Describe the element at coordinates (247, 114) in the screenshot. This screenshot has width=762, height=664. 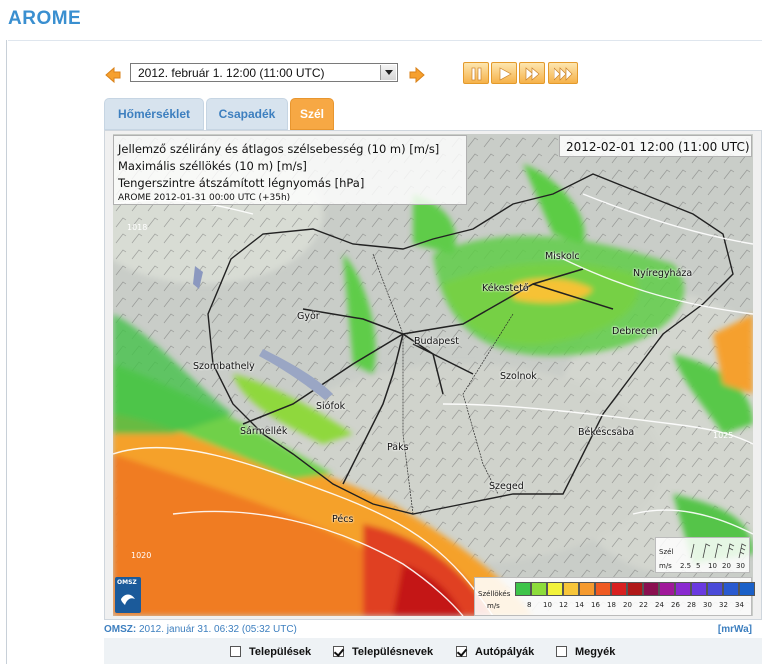
I see `tab-precipitation: Csapadék` at that location.